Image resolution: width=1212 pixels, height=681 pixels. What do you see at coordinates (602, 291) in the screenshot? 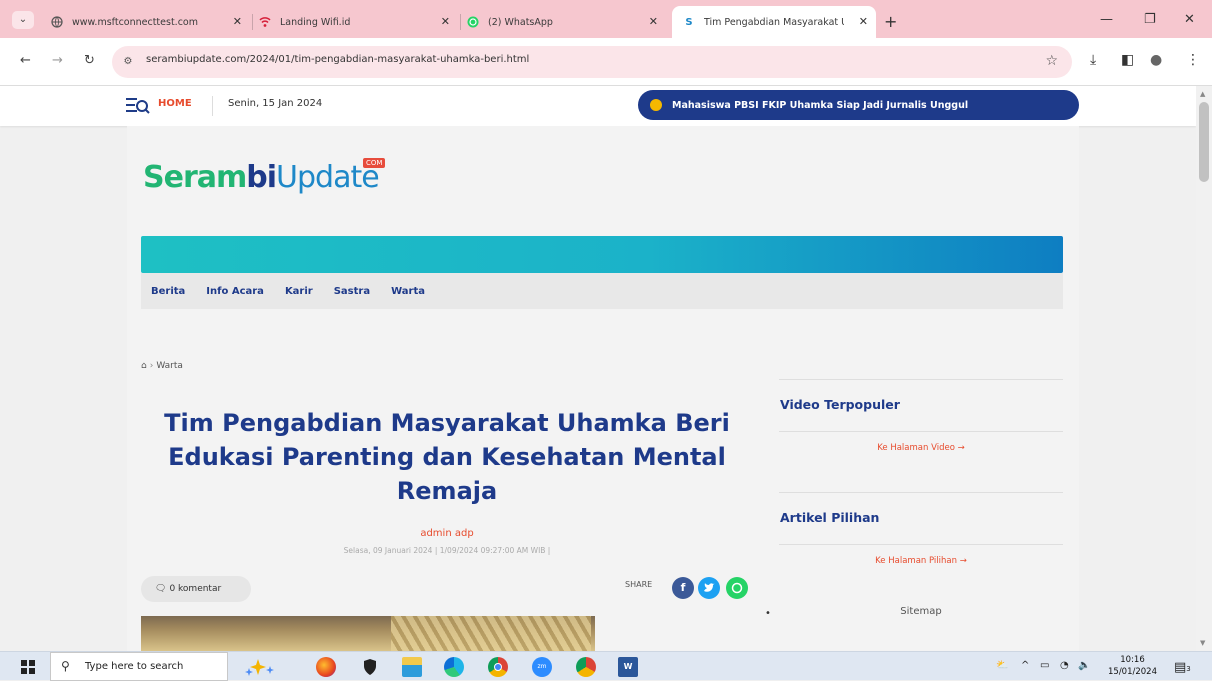
I see `main-navigation: Berita Info Acara Karir Sastra Warta` at bounding box center [602, 291].